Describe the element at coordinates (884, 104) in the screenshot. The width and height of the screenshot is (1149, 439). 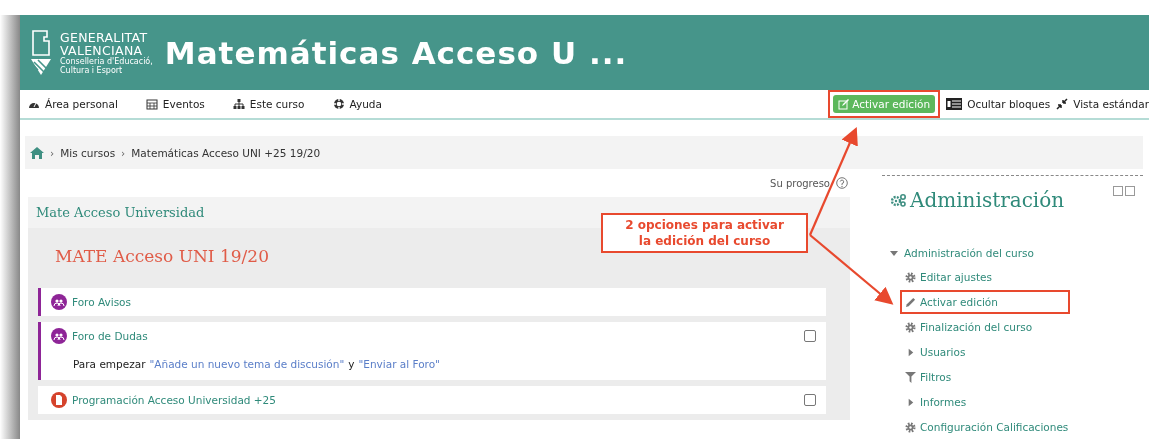
I see `edit-mode-button: Activar edición` at that location.